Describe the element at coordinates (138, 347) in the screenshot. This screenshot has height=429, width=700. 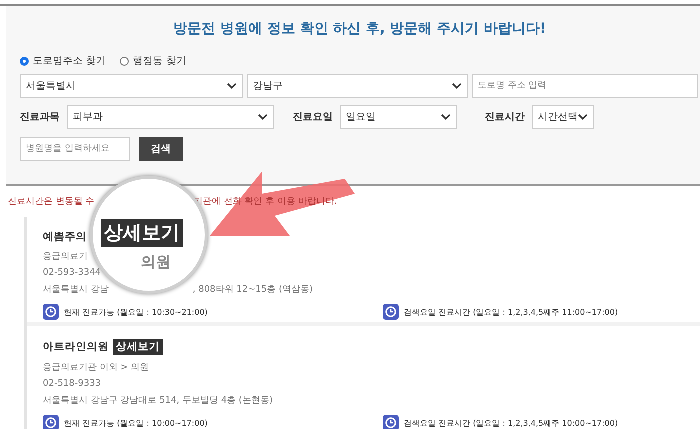
I see `details-button: 상세보기` at that location.